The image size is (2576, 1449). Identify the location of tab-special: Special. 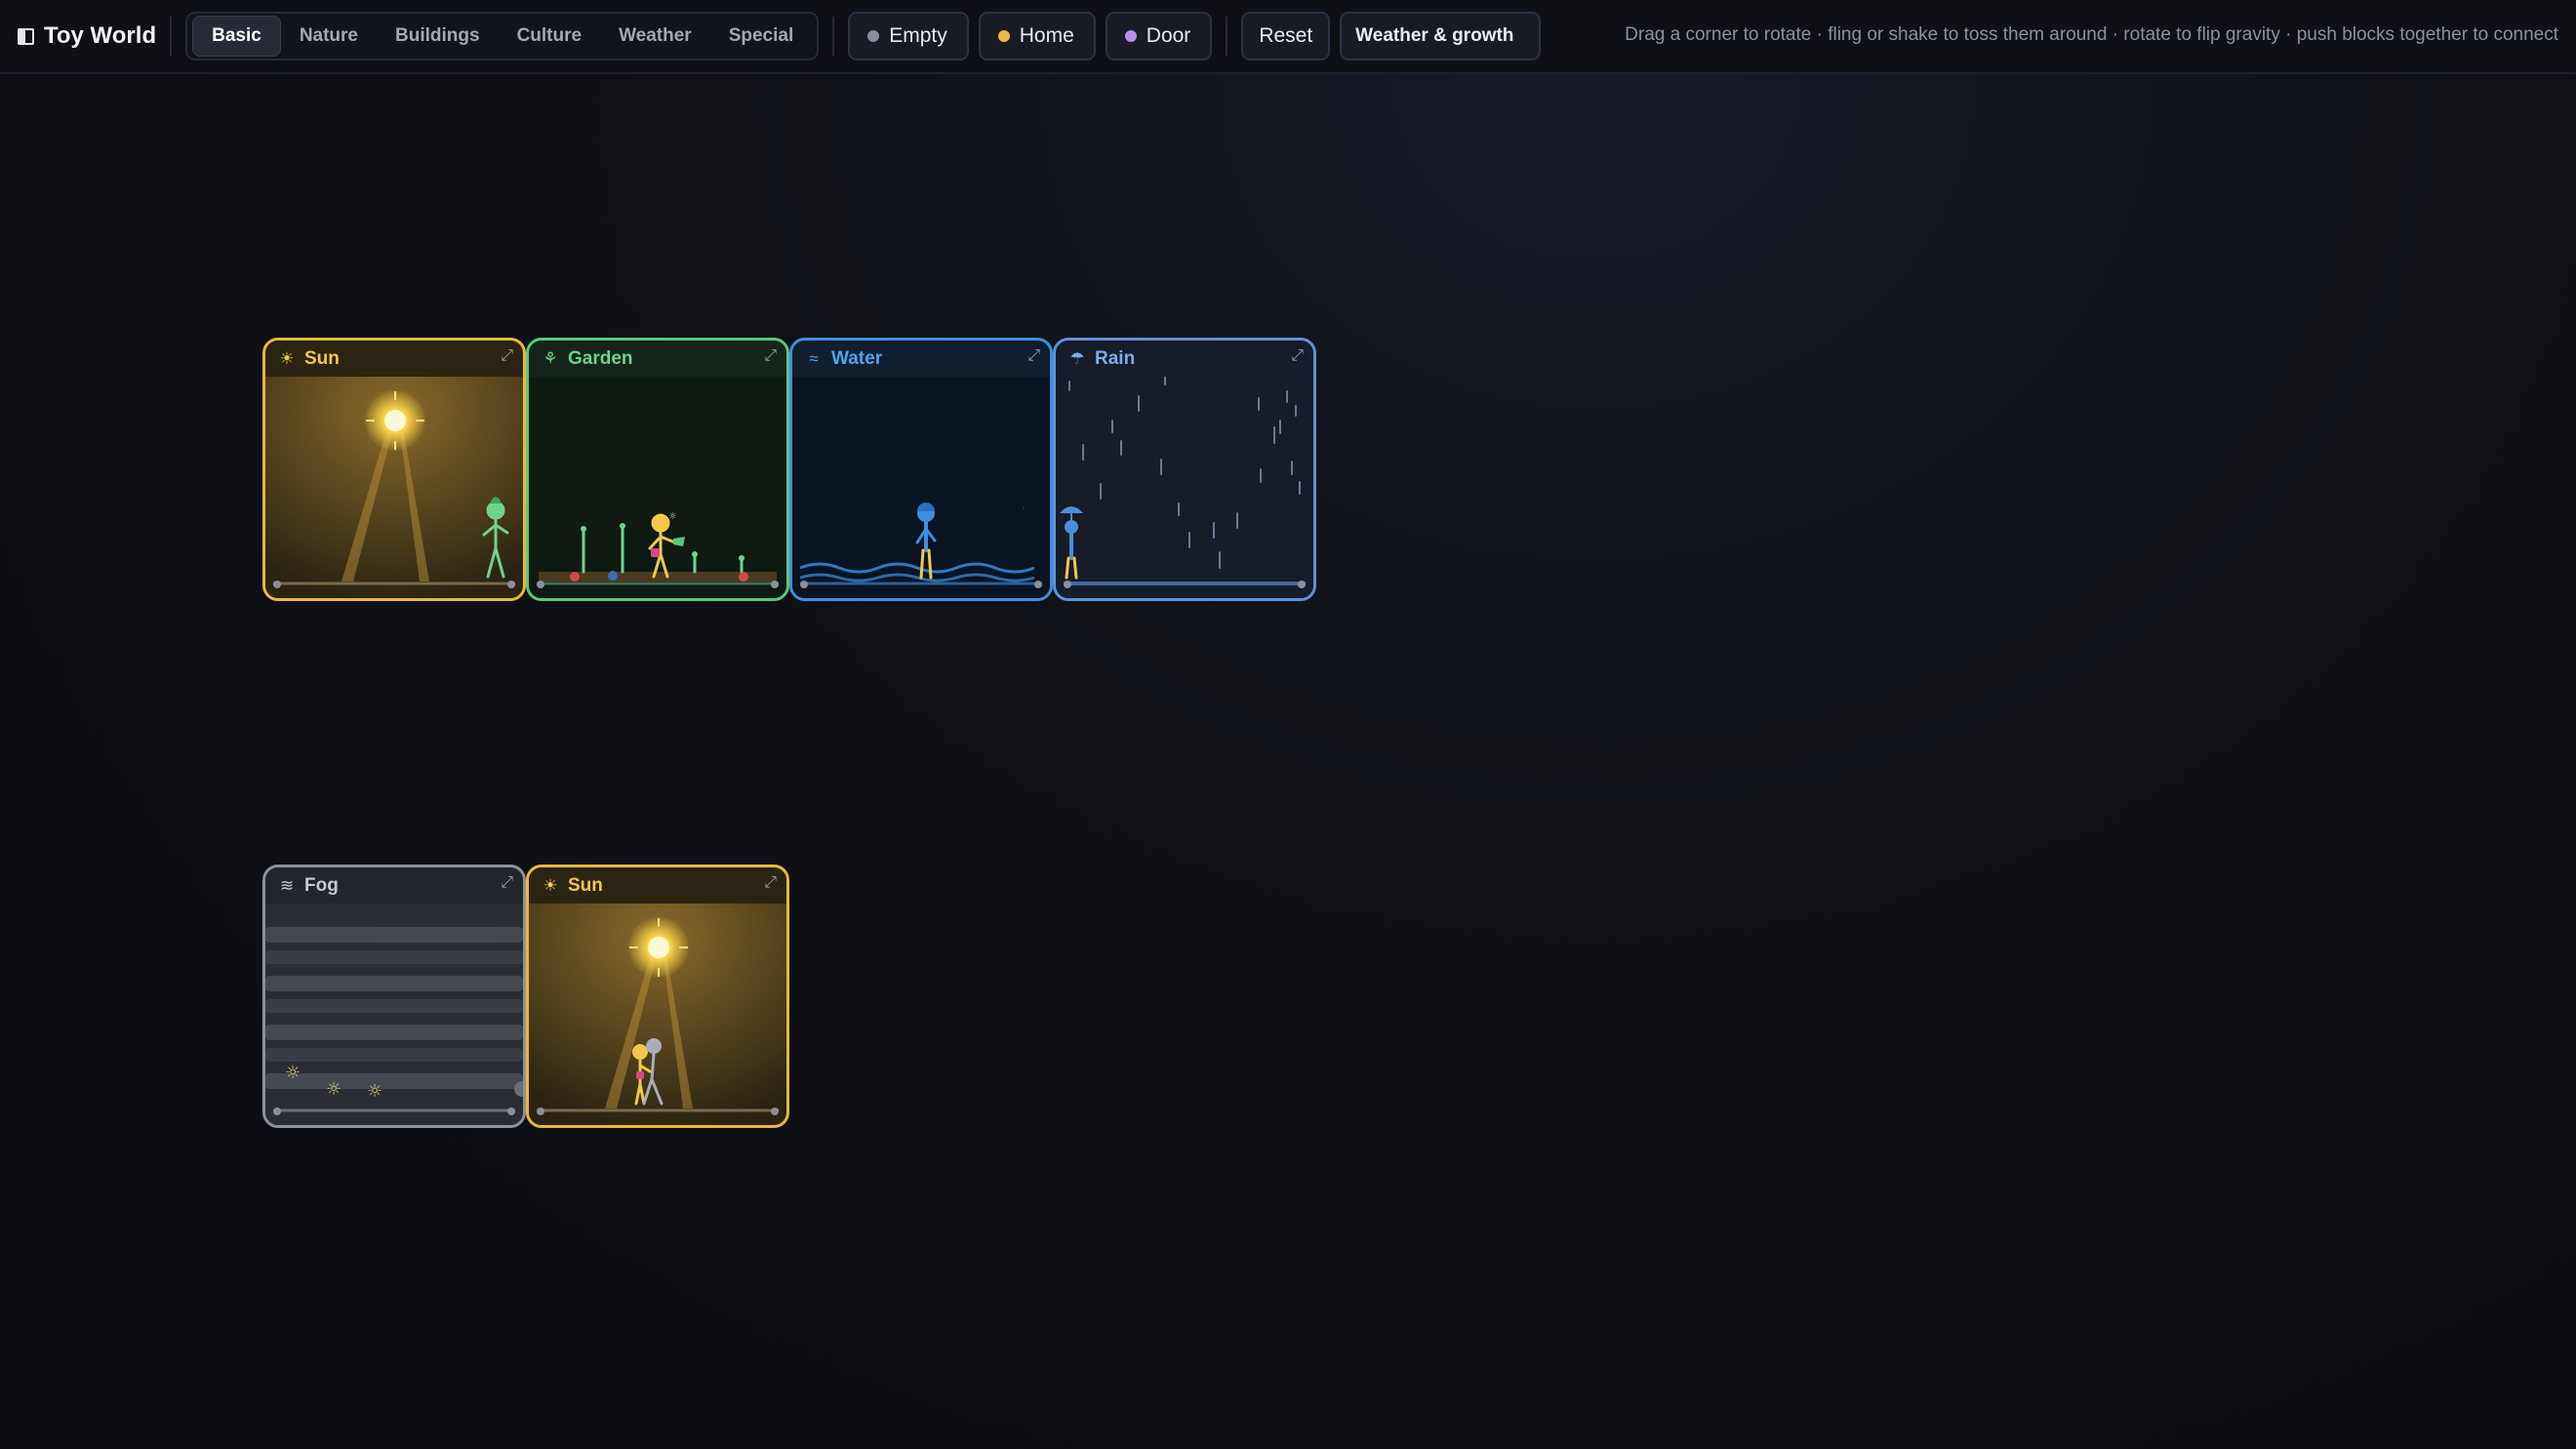
(761, 36).